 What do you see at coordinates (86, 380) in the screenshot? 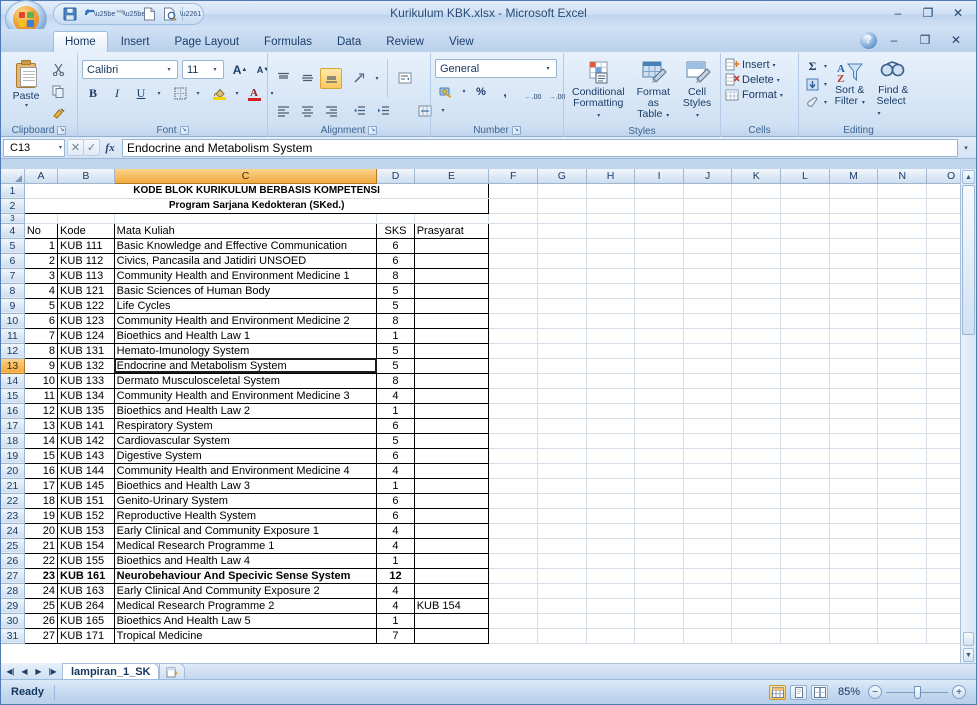
I see `cell-kode: KUB 133` at bounding box center [86, 380].